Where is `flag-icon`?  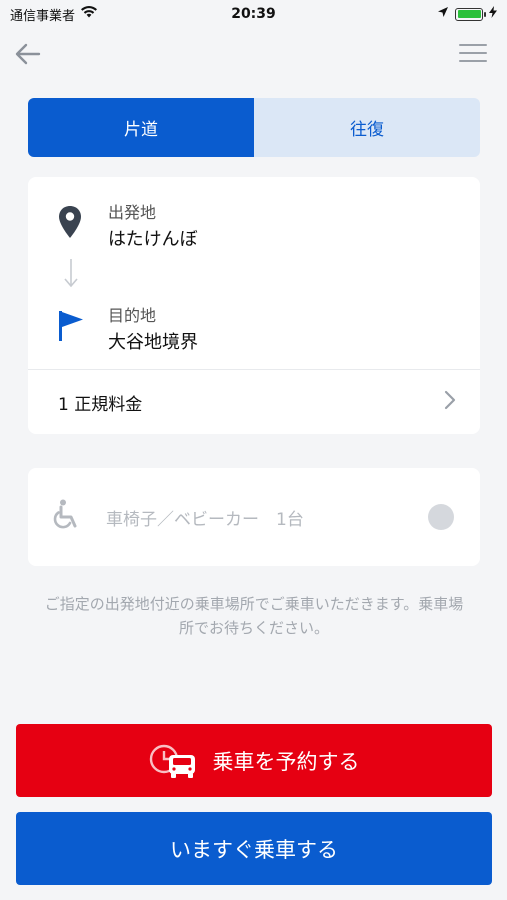 flag-icon is located at coordinates (71, 328).